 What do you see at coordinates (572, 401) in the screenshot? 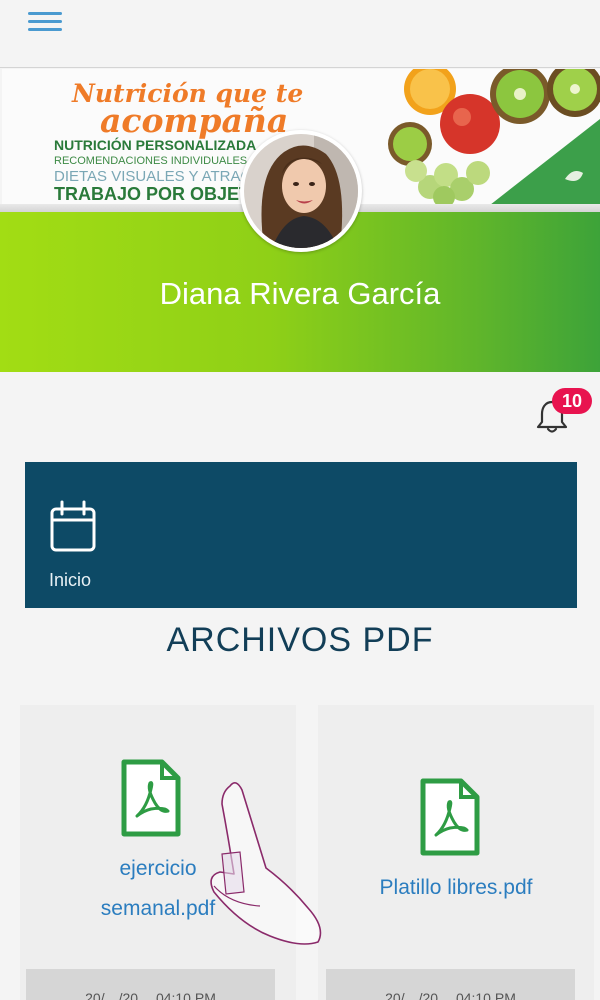
I see `notification-count-badge: 10` at bounding box center [572, 401].